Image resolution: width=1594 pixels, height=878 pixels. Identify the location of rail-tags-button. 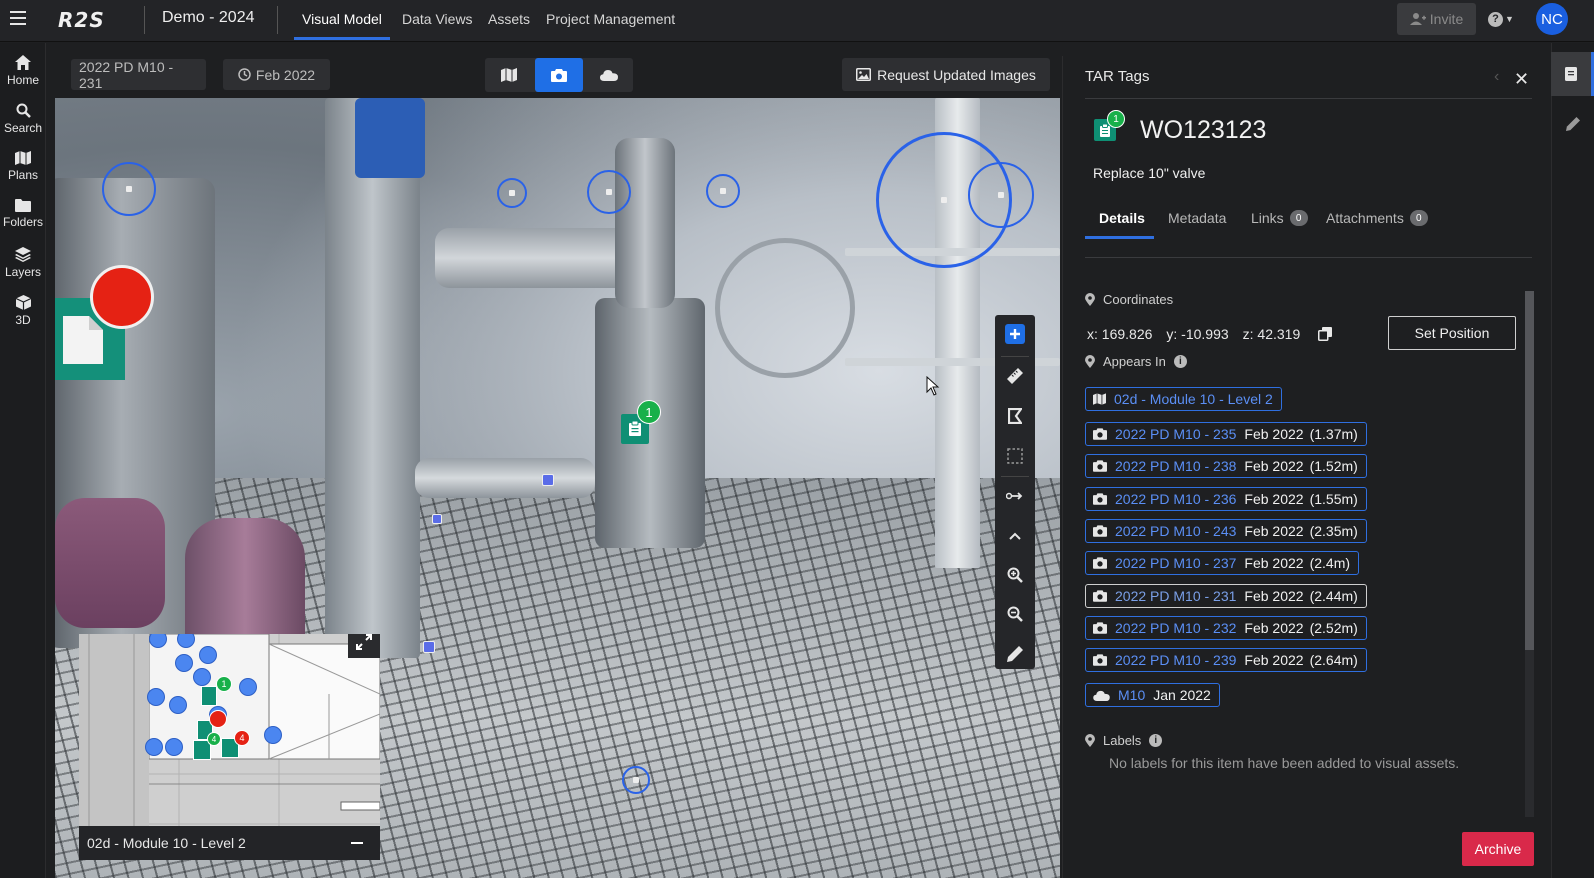
(1572, 74).